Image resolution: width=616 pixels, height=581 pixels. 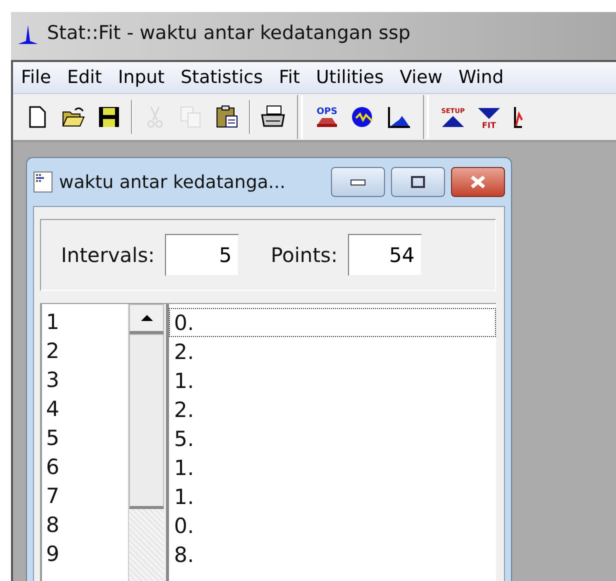 What do you see at coordinates (43, 182) in the screenshot?
I see `document-icon` at bounding box center [43, 182].